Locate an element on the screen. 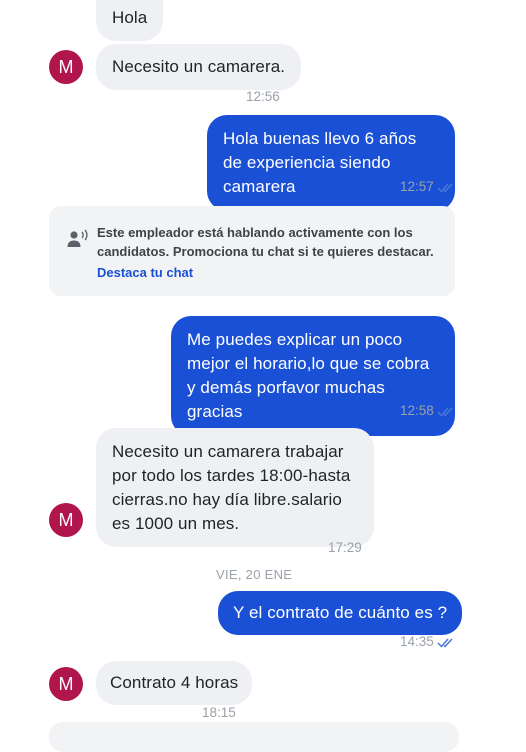 The height and width of the screenshot is (752, 526). message-outgoing: Y el contrato de cuánto es ? is located at coordinates (340, 613).